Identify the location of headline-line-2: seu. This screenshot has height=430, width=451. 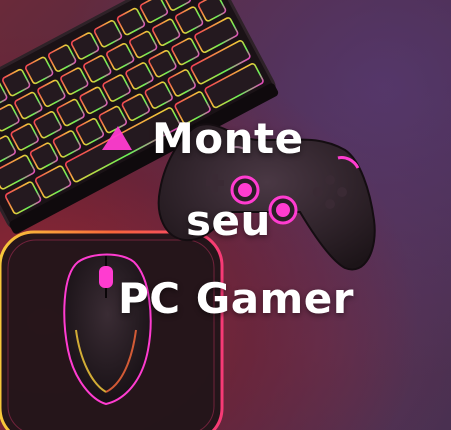
(228, 220).